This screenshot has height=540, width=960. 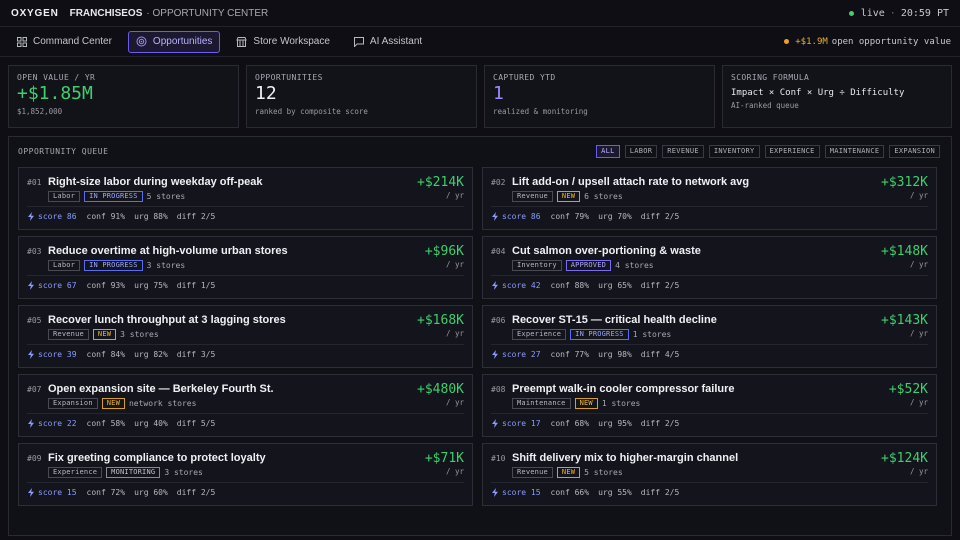 What do you see at coordinates (854, 151) in the screenshot?
I see `filter-maintenance: MAINTENANCE` at bounding box center [854, 151].